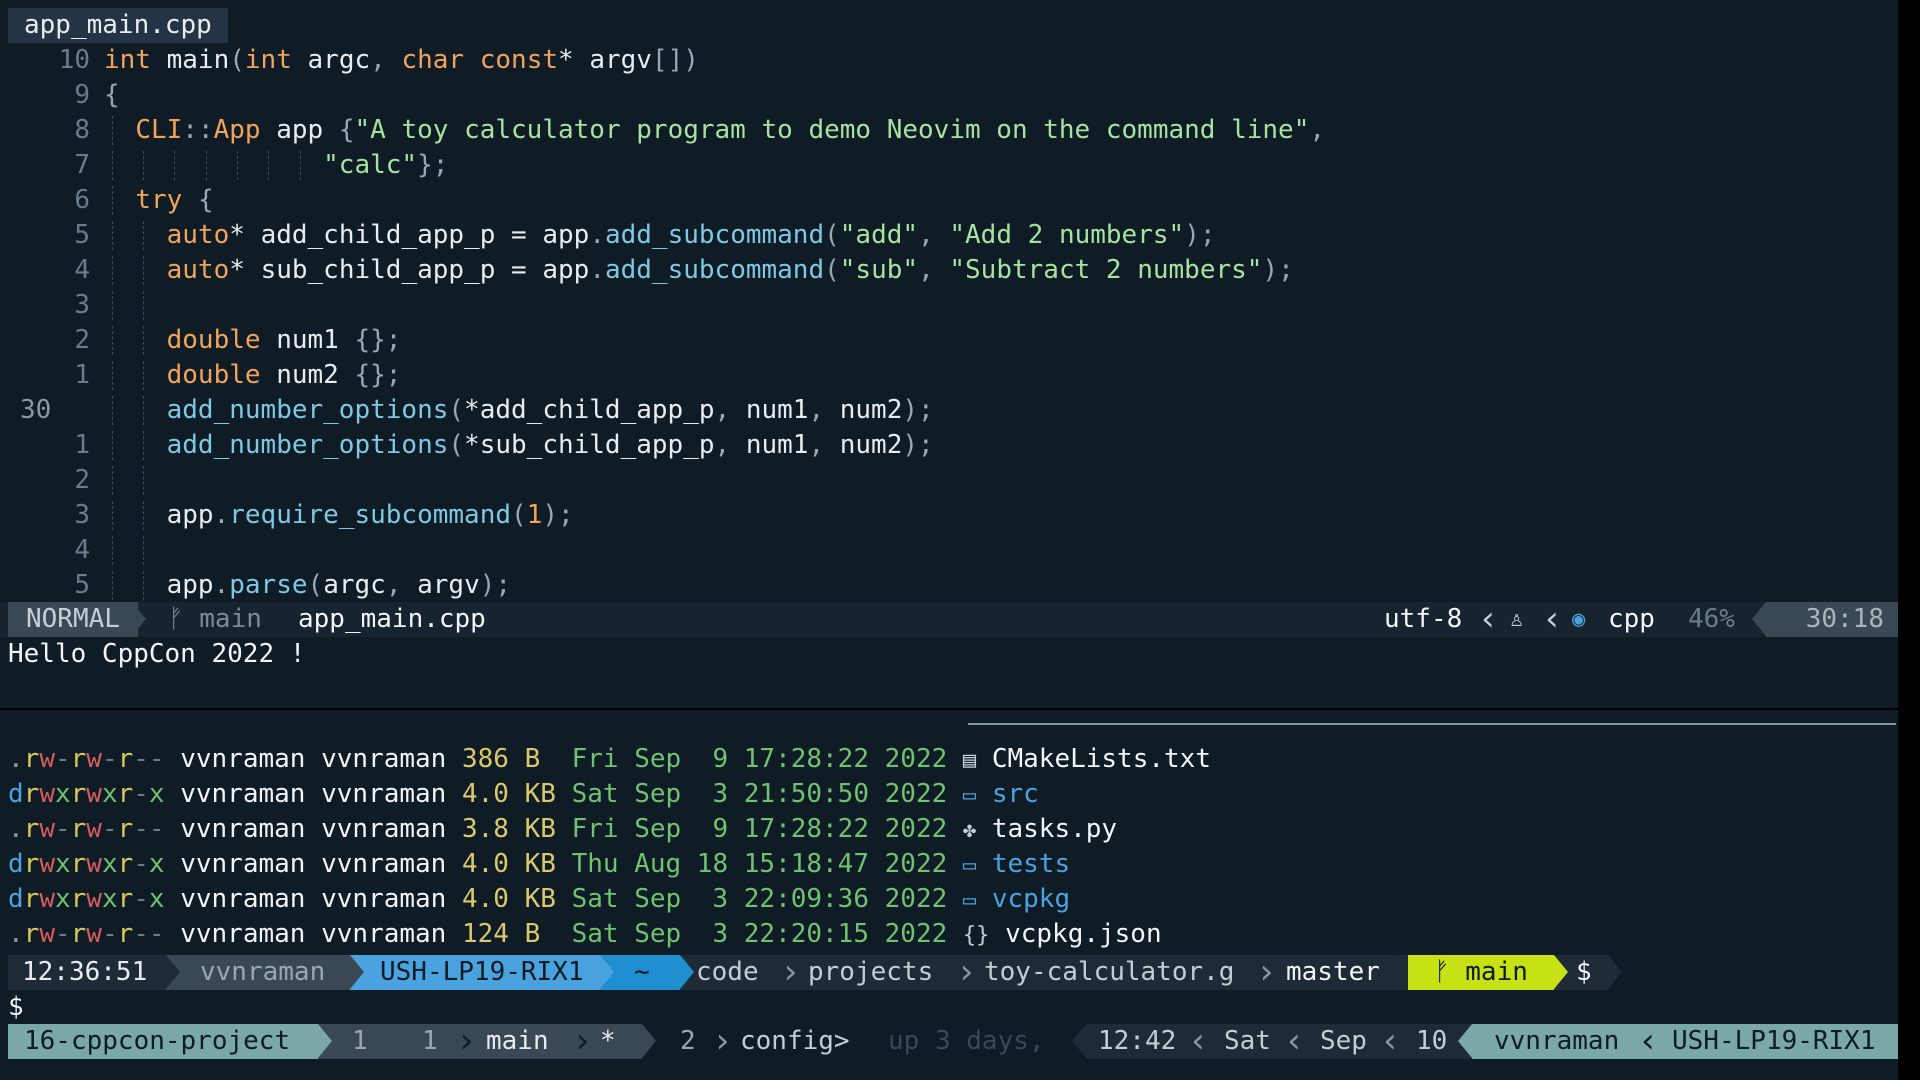  What do you see at coordinates (751, 759) in the screenshot?
I see `file-date: Fri Sep 9 17:28:22 2022` at bounding box center [751, 759].